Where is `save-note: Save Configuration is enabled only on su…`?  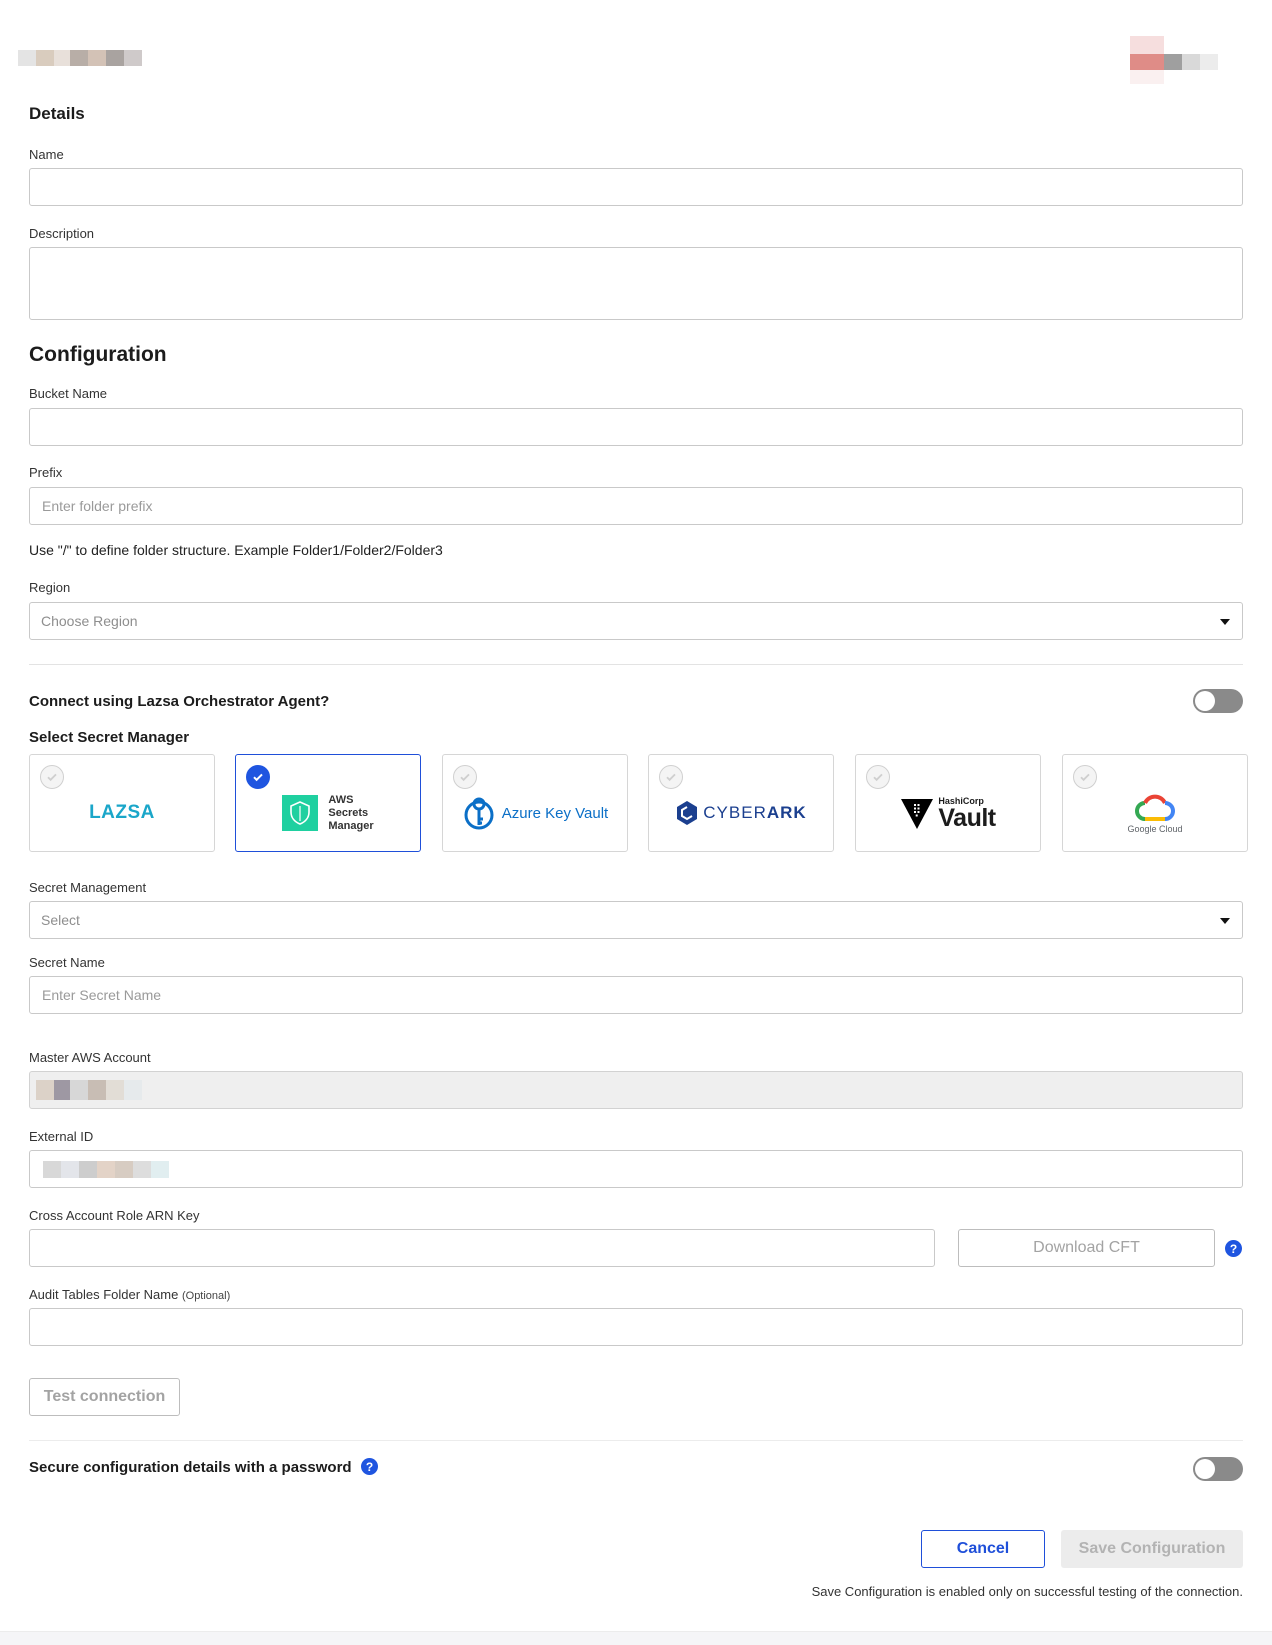 save-note: Save Configuration is enabled only on su… is located at coordinates (1027, 1591).